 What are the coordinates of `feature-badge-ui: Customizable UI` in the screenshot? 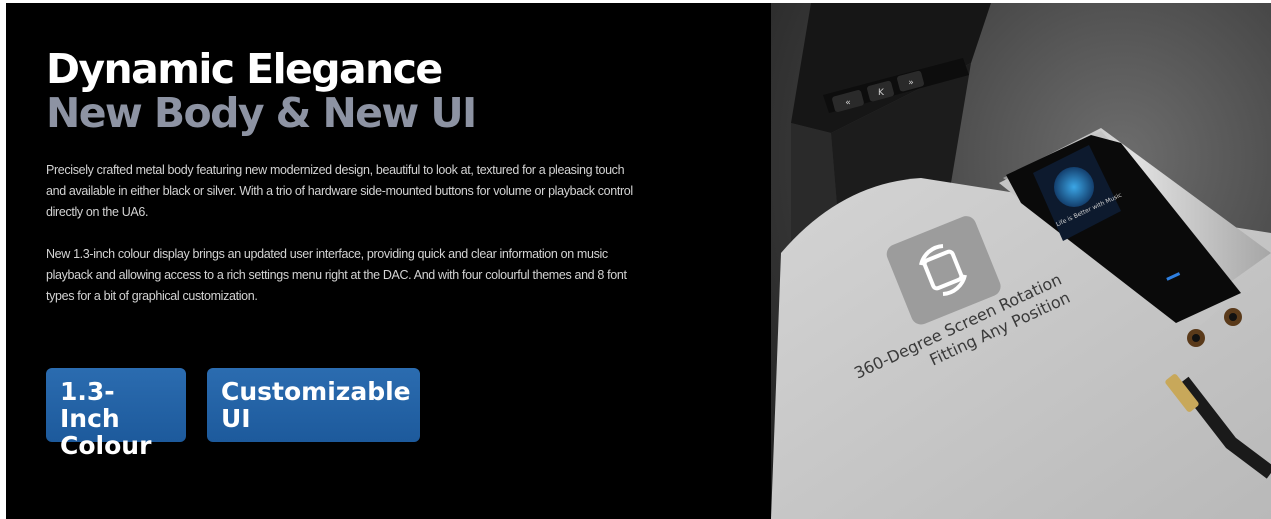 It's located at (313, 405).